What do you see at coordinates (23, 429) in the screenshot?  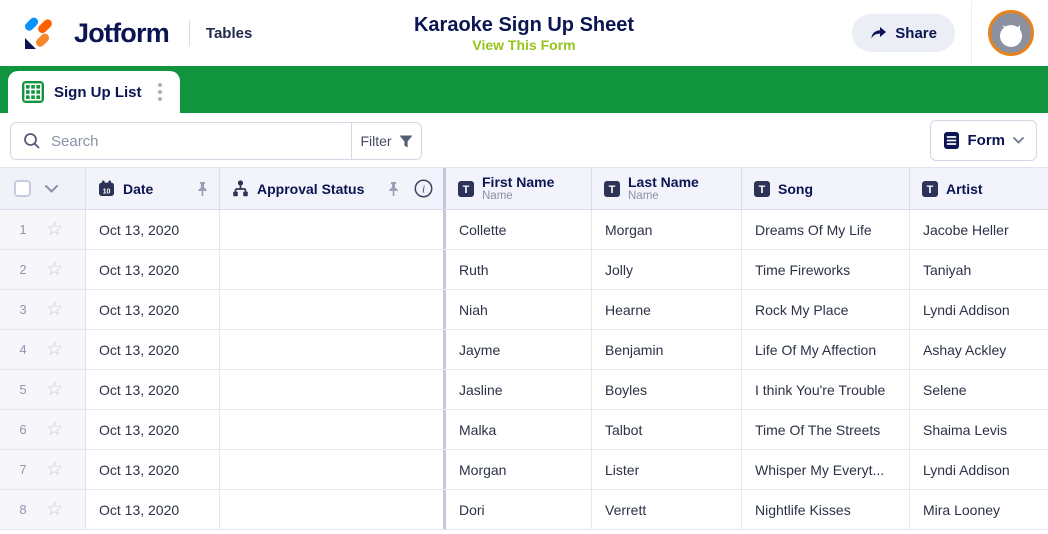 I see `row-number: 6` at bounding box center [23, 429].